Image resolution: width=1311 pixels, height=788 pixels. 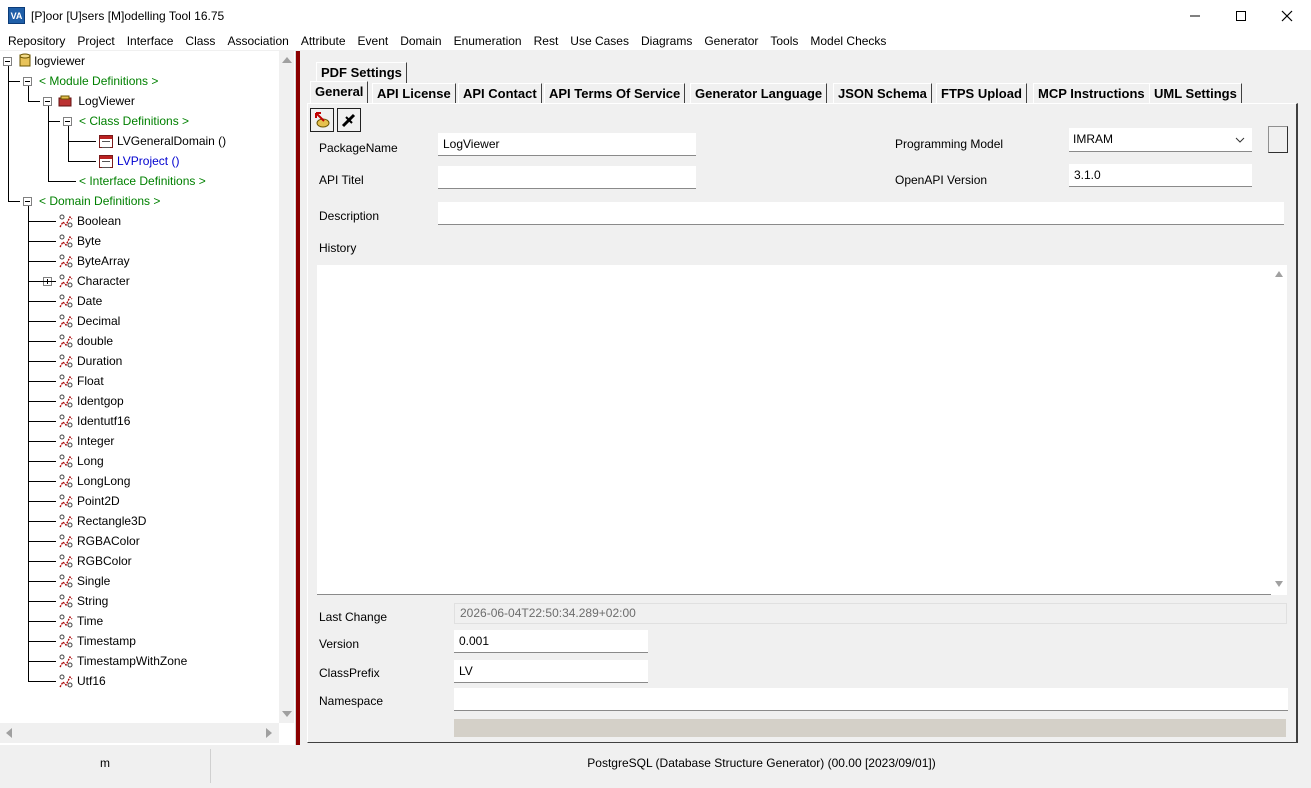 I want to click on tree-item-interface-definitions: < Interface Definitions >, so click(x=142, y=181).